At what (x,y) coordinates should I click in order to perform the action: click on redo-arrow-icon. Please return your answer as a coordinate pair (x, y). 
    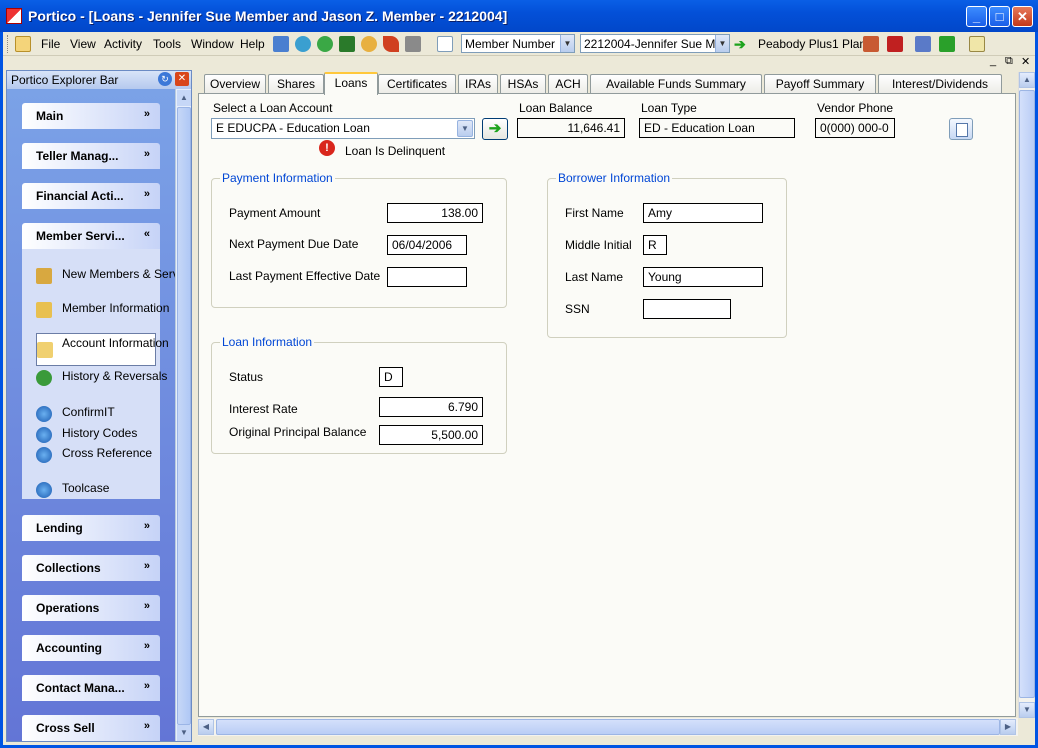
    Looking at the image, I should click on (391, 44).